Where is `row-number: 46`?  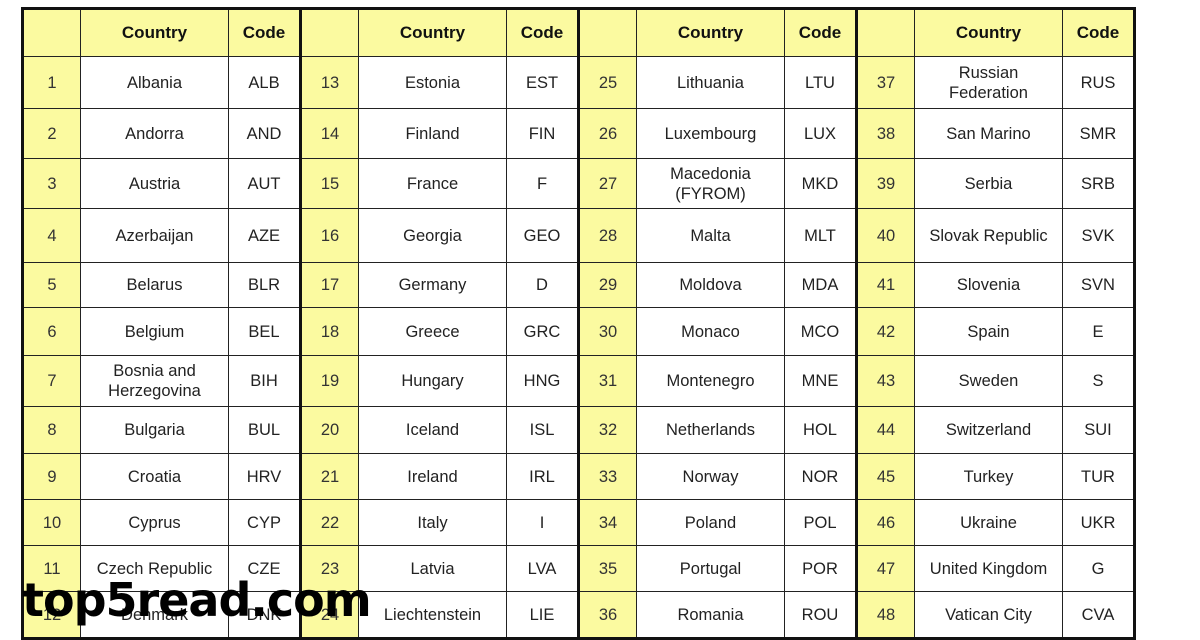
row-number: 46 is located at coordinates (885, 522).